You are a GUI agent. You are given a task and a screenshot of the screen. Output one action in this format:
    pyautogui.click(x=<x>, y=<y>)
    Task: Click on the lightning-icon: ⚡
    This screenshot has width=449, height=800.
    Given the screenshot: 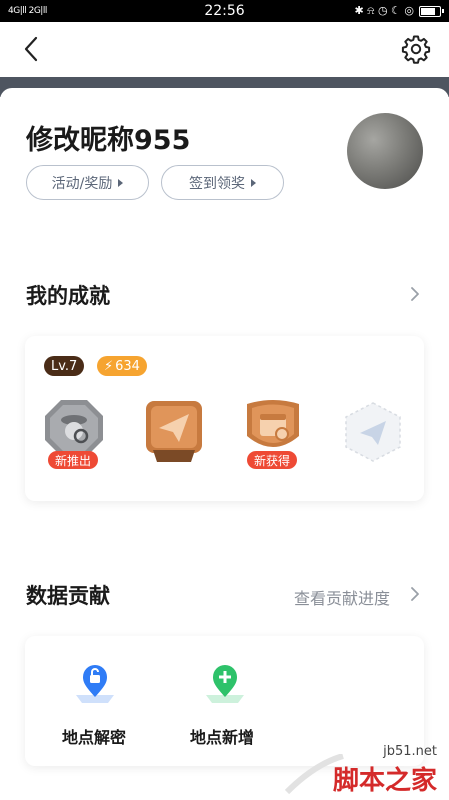 What is the action you would take?
    pyautogui.click(x=109, y=366)
    